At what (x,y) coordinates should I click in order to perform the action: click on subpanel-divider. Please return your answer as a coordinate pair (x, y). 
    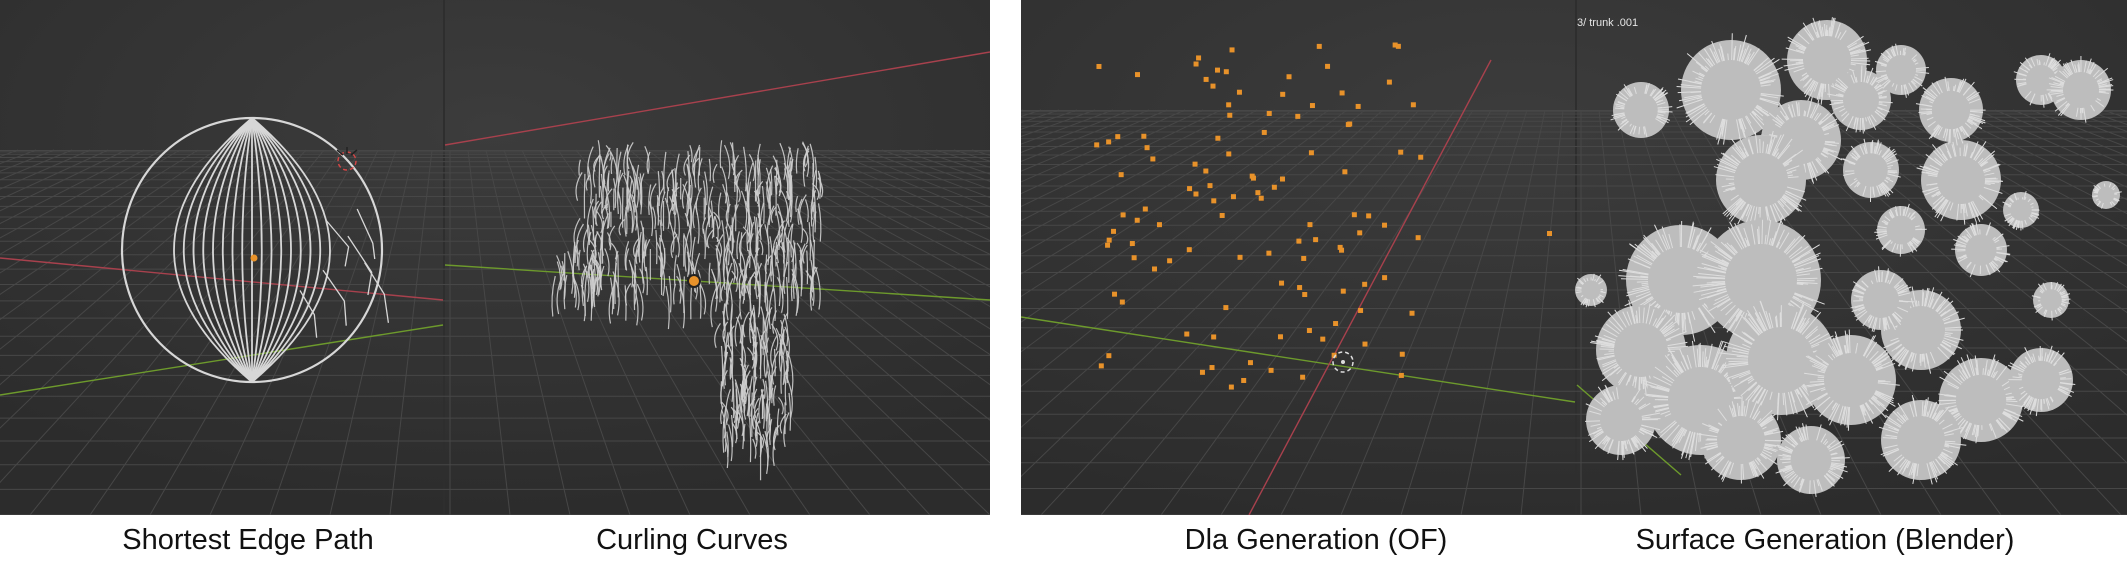
    Looking at the image, I should click on (444, 257).